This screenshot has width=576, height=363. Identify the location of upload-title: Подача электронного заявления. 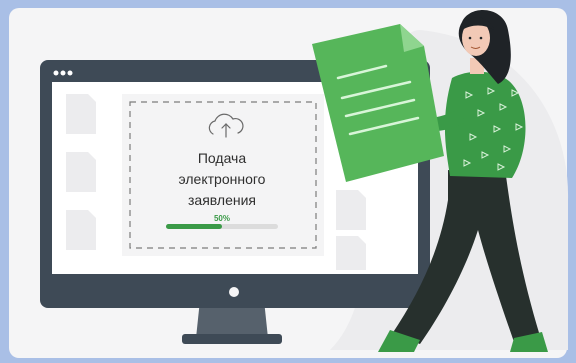
(222, 179).